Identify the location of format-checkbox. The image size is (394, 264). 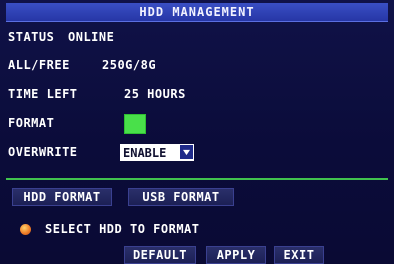
(135, 124).